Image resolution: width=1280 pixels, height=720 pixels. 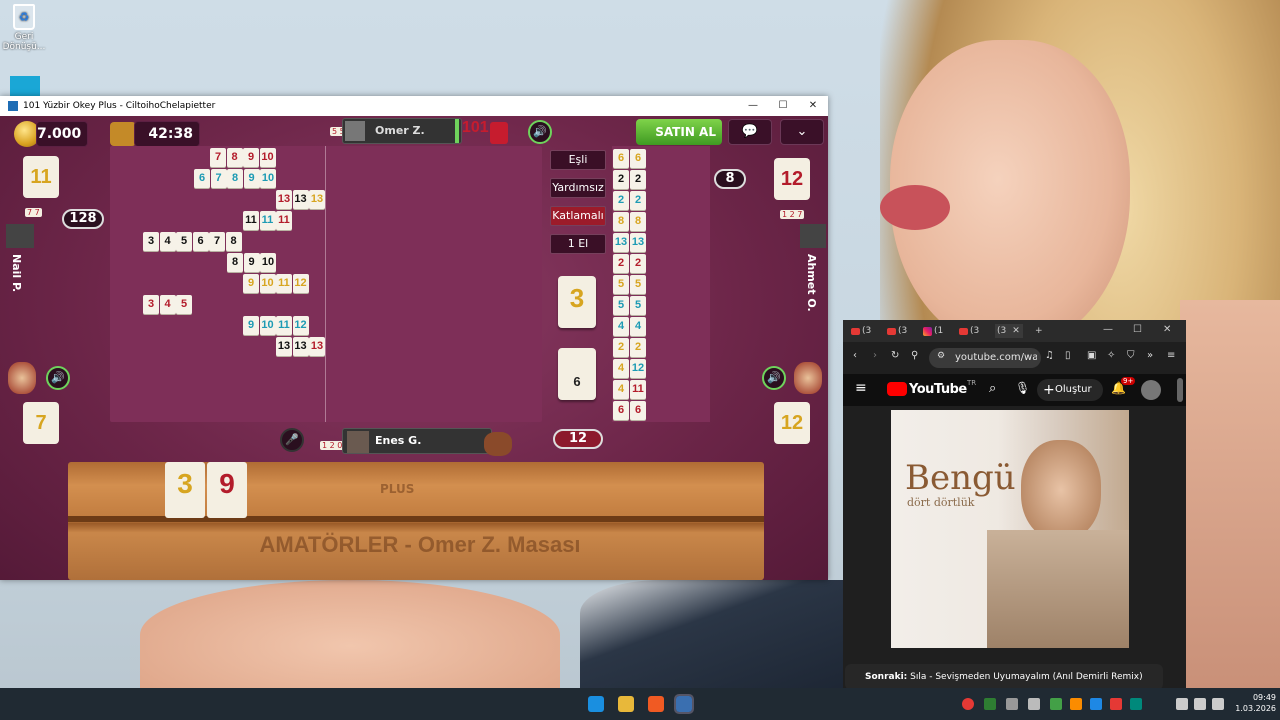 I want to click on browser-tab-active: (3 ✕, so click(x=1009, y=331).